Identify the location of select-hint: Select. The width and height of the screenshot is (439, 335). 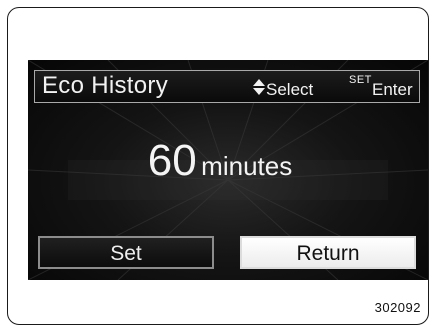
(290, 89).